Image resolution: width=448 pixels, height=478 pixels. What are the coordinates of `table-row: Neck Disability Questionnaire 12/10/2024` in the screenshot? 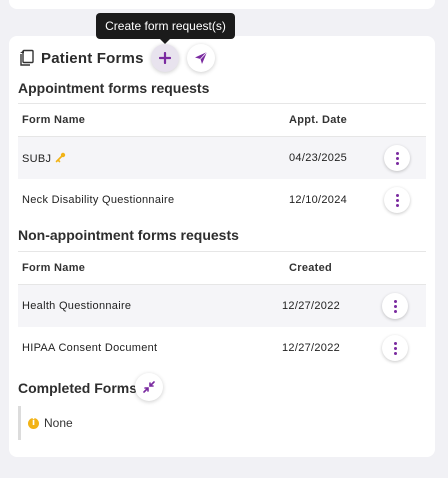 It's located at (222, 200).